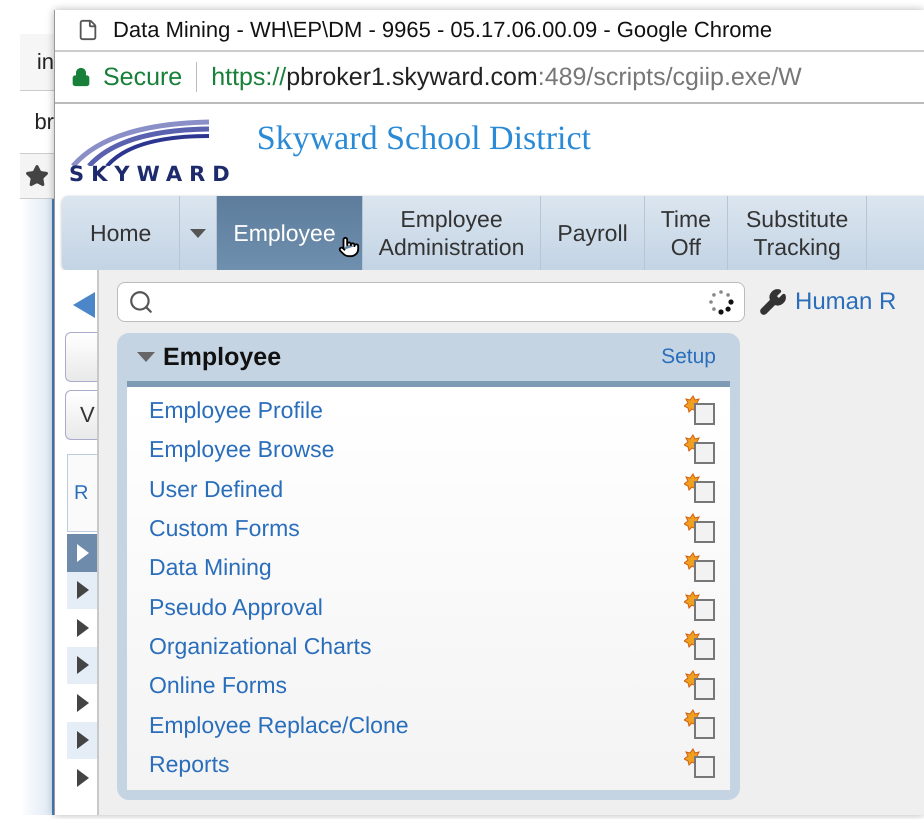  I want to click on search-field, so click(431, 302).